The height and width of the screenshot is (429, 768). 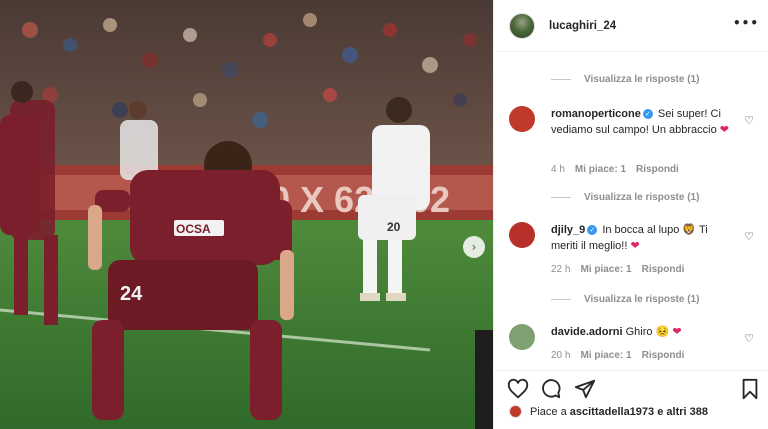 I want to click on sponsor-text: OCSA, so click(x=193, y=229).